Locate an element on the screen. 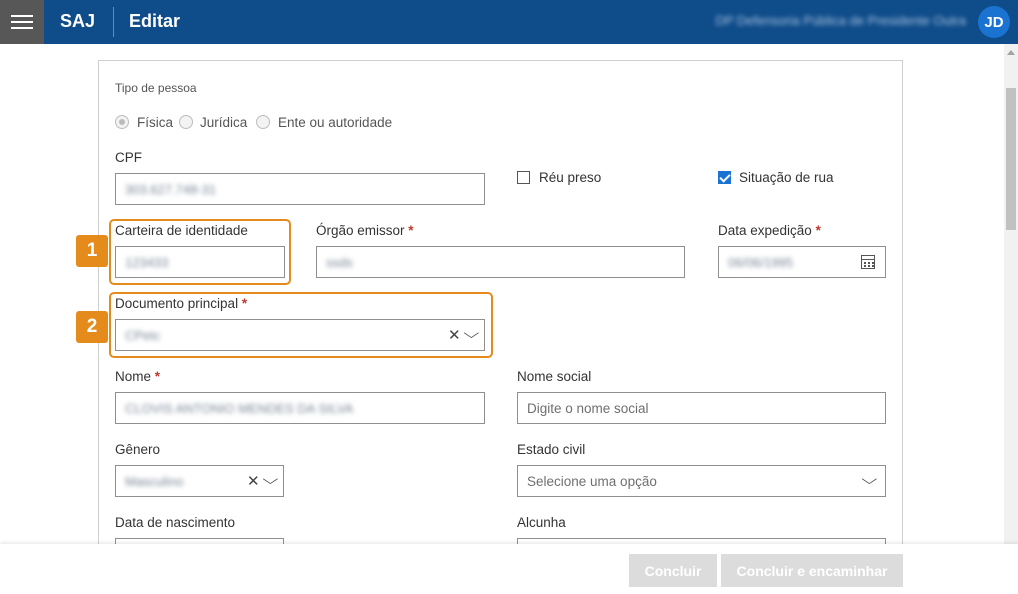 The height and width of the screenshot is (594, 1018). genero-value: Masculino is located at coordinates (154, 481).